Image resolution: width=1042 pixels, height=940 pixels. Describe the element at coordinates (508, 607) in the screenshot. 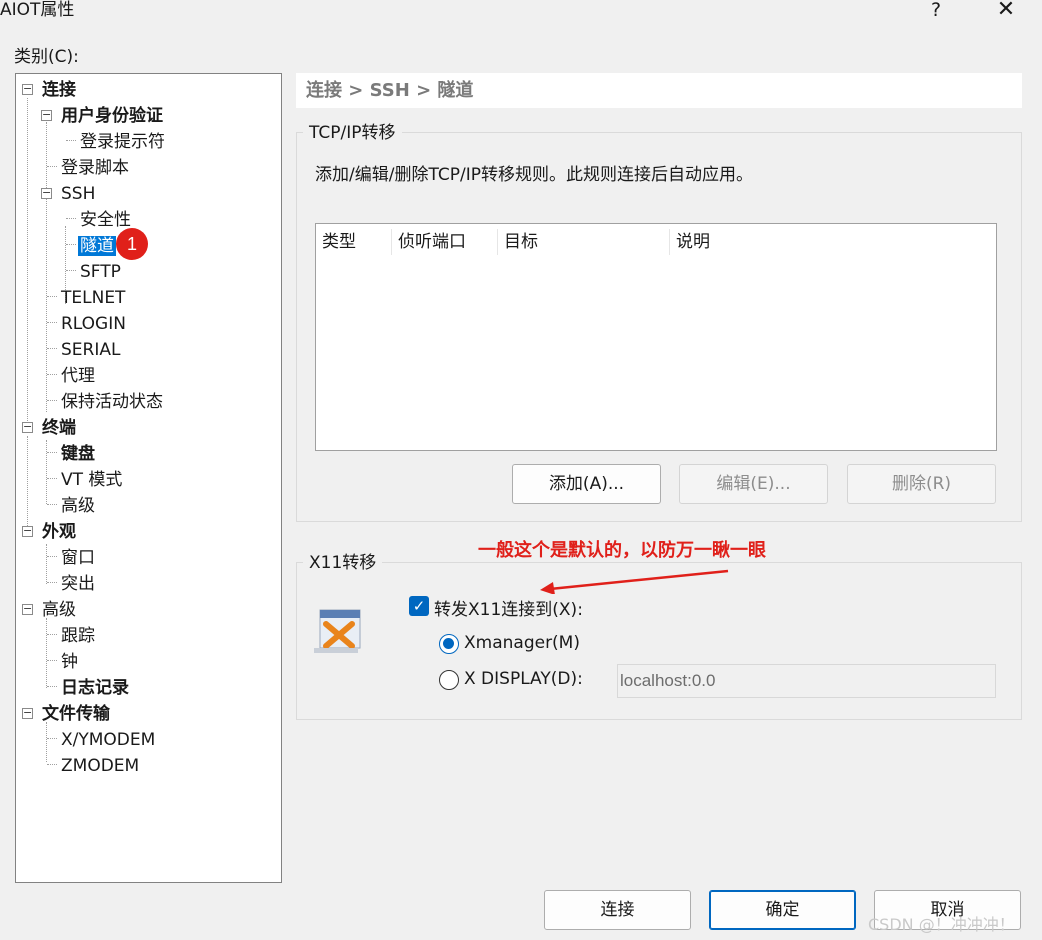

I see `forward-x11-label: 转发X11连接到(X):` at that location.